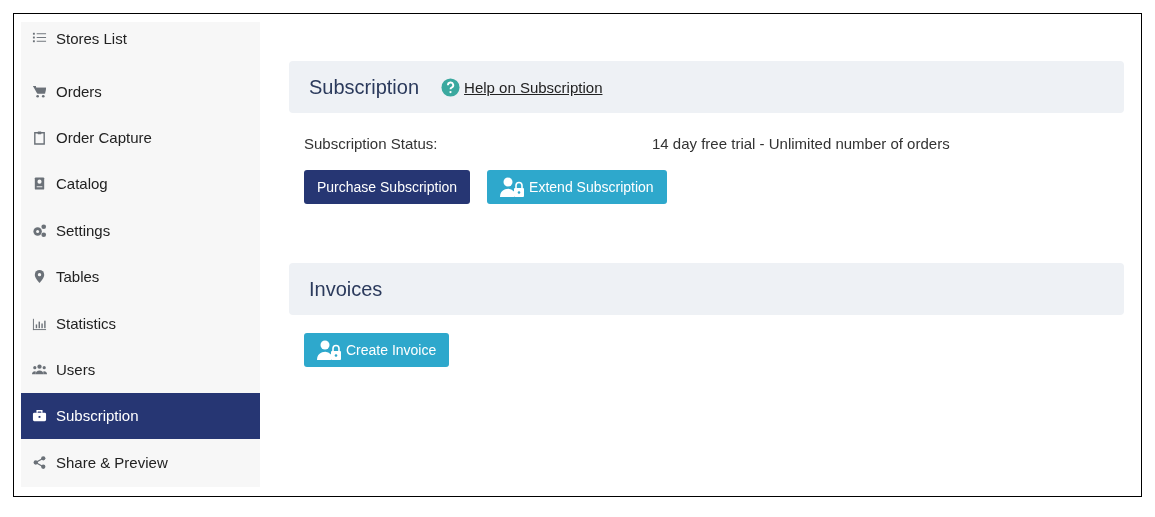 Image resolution: width=1155 pixels, height=517 pixels. I want to click on help-link: Help on Subscription, so click(533, 87).